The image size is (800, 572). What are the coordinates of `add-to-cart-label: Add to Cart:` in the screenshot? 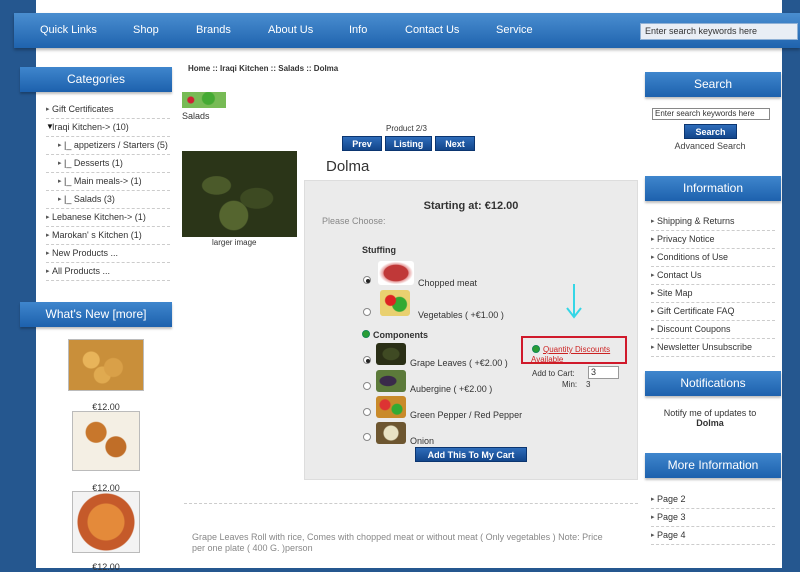 It's located at (553, 373).